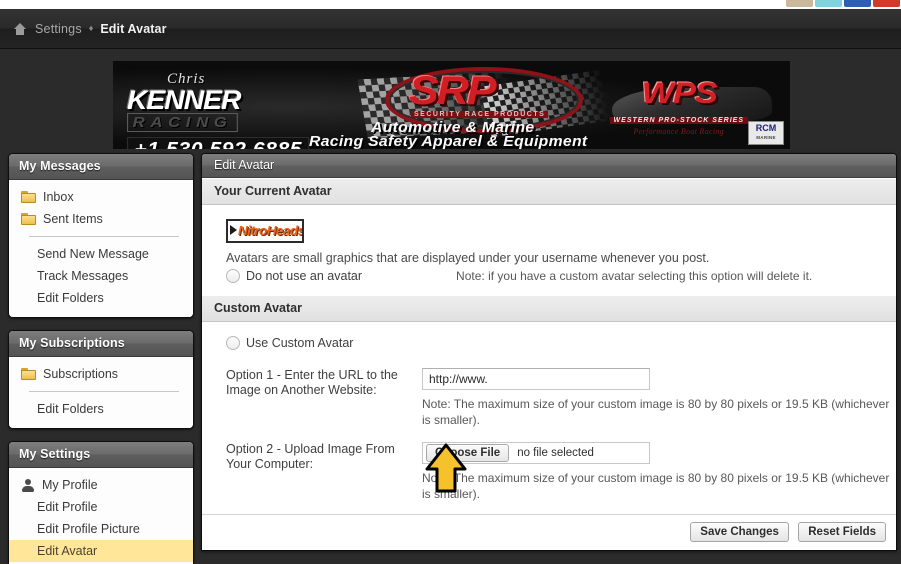 The width and height of the screenshot is (901, 564). I want to click on person-icon, so click(28, 485).